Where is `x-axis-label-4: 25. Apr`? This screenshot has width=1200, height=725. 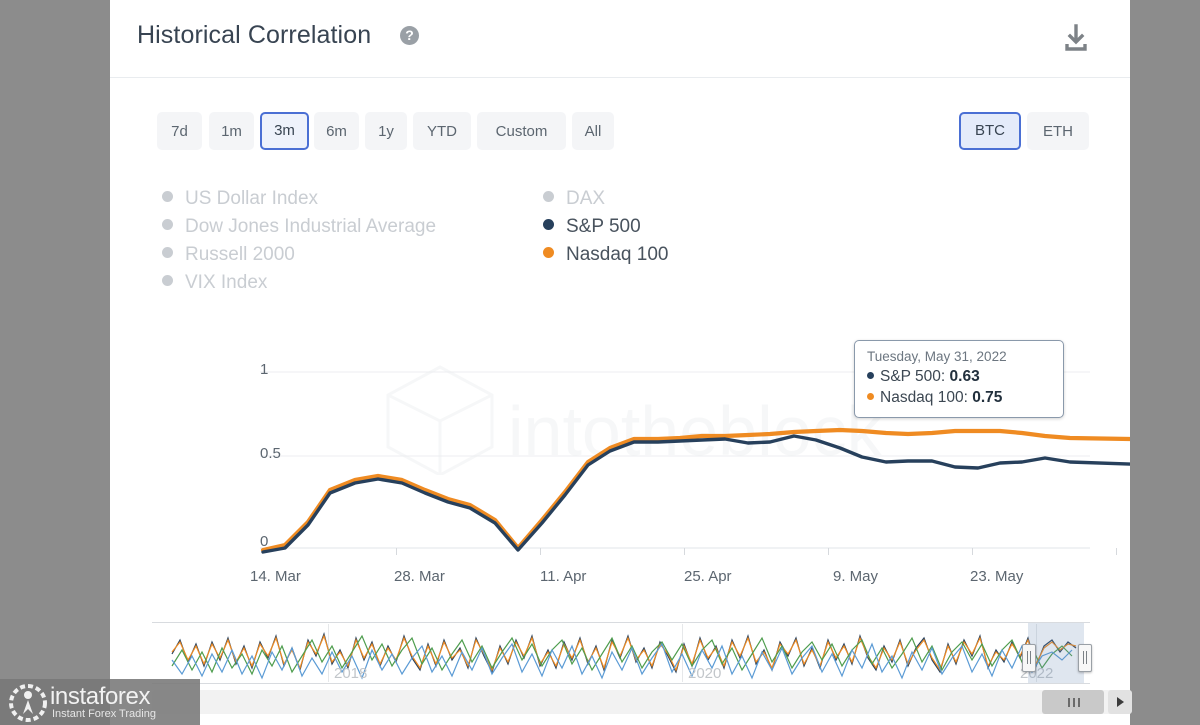 x-axis-label-4: 25. Apr is located at coordinates (708, 576).